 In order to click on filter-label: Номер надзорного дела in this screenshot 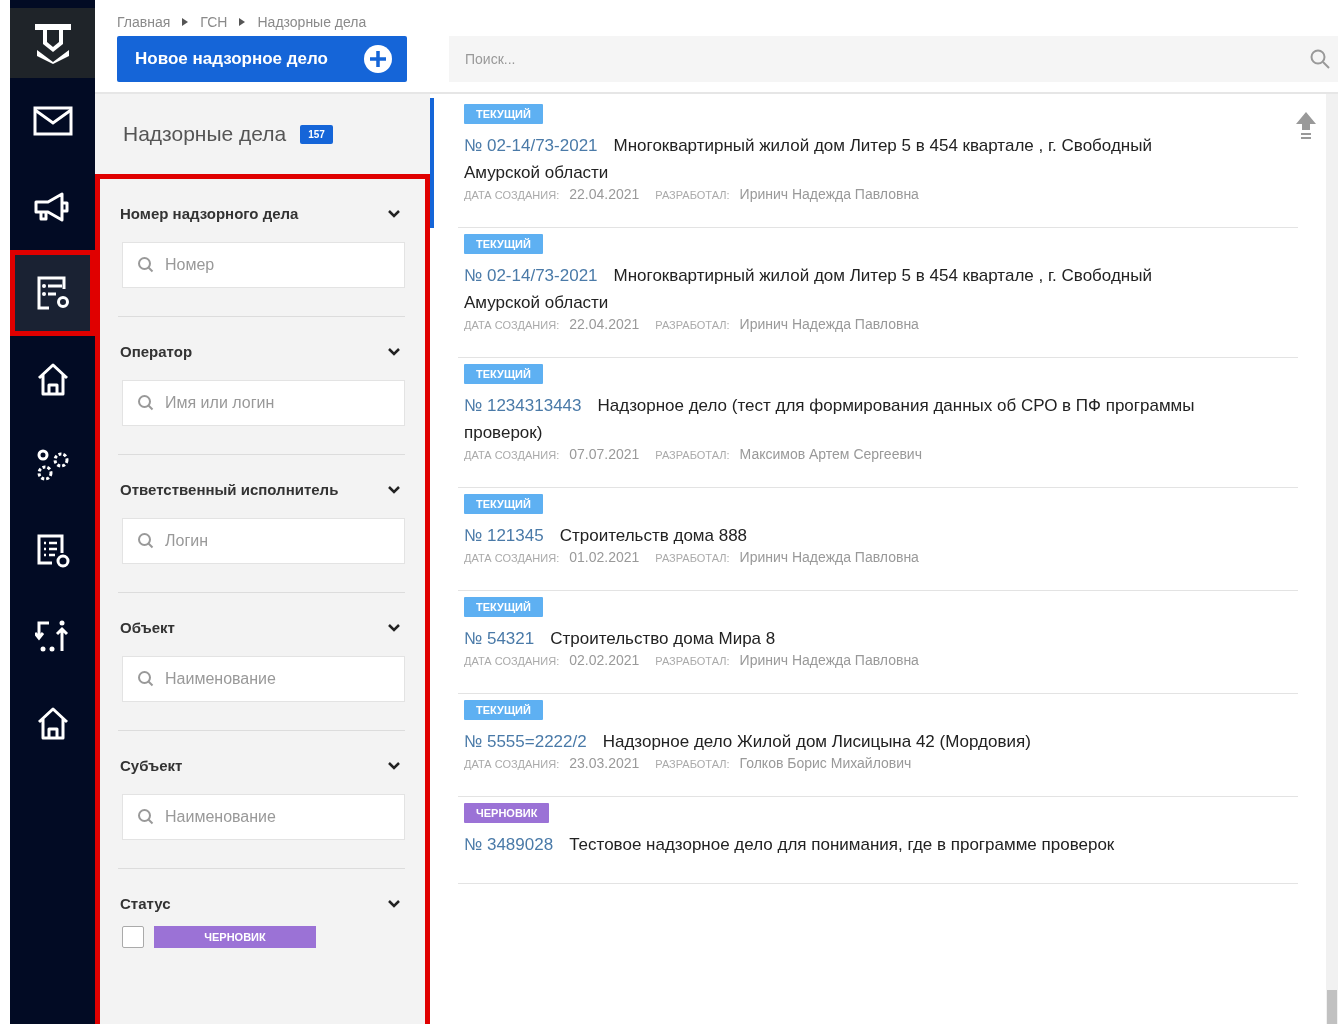, I will do `click(209, 213)`.